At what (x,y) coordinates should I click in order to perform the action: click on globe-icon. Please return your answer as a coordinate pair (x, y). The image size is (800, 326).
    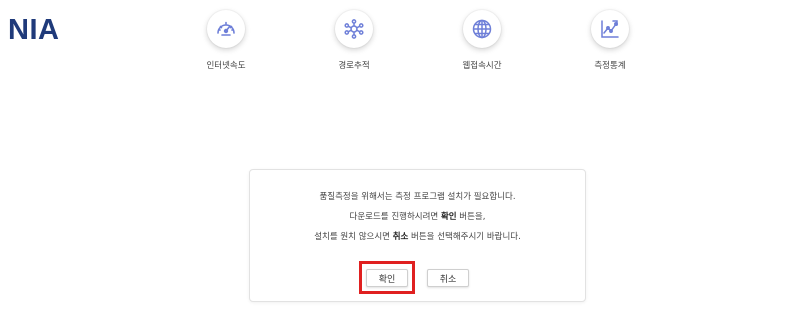
    Looking at the image, I should click on (482, 29).